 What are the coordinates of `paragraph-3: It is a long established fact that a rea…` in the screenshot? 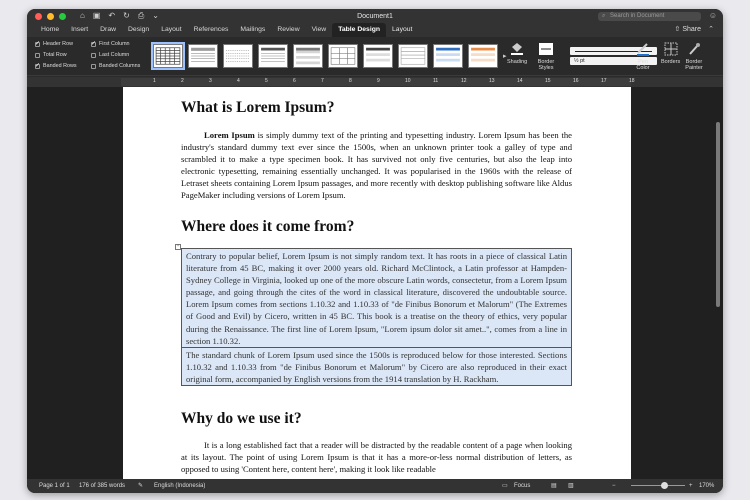 It's located at (376, 457).